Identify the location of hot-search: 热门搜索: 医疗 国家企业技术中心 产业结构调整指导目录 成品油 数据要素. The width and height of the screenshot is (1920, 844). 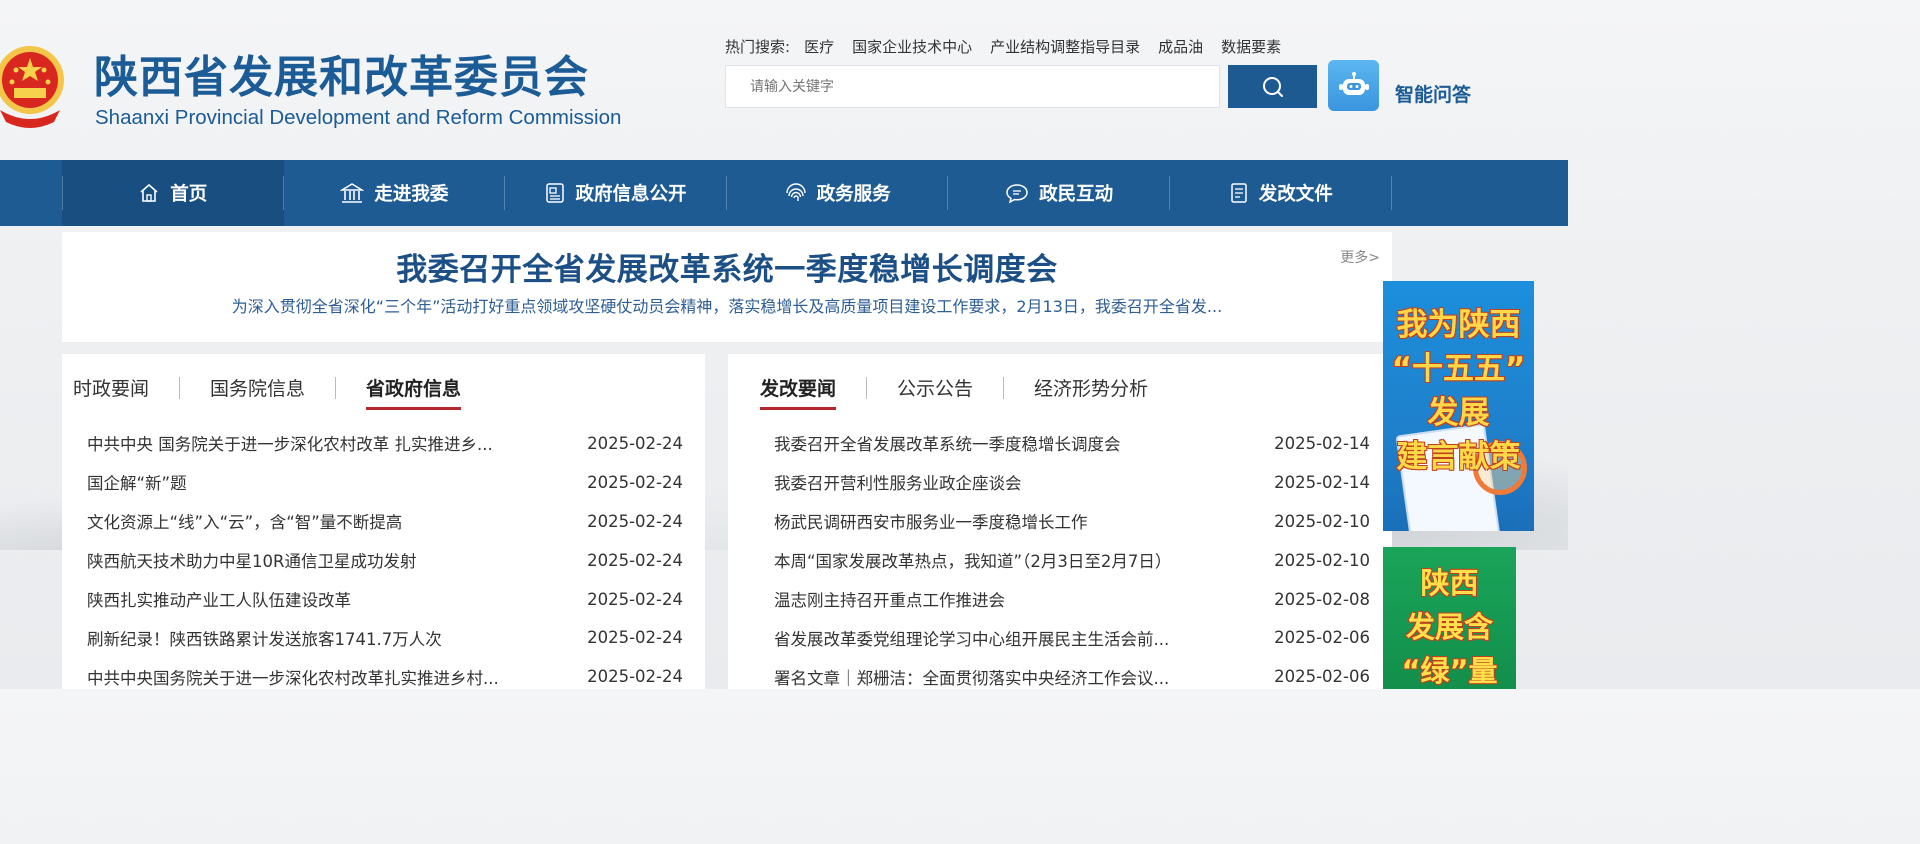
(1012, 46).